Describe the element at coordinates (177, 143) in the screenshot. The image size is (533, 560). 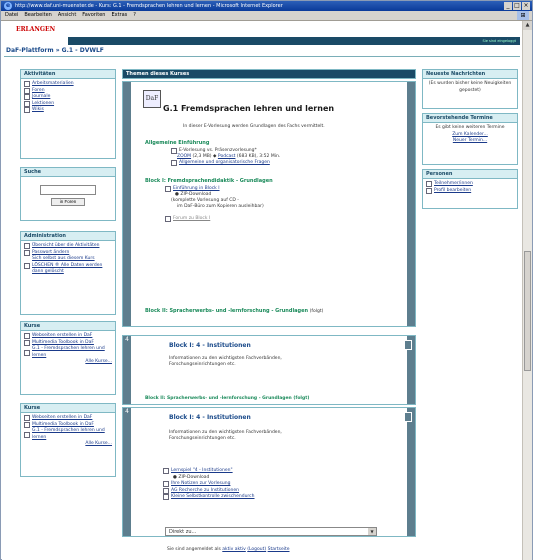
I see `general-intro-title: Allgemeine Einführung` at that location.